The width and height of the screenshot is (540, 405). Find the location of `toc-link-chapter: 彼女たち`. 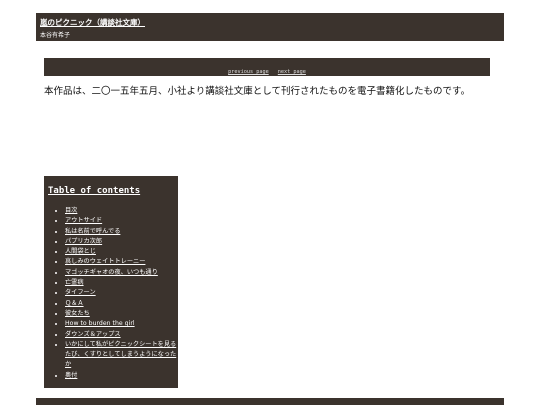

toc-link-chapter: 彼女たち is located at coordinates (77, 313).